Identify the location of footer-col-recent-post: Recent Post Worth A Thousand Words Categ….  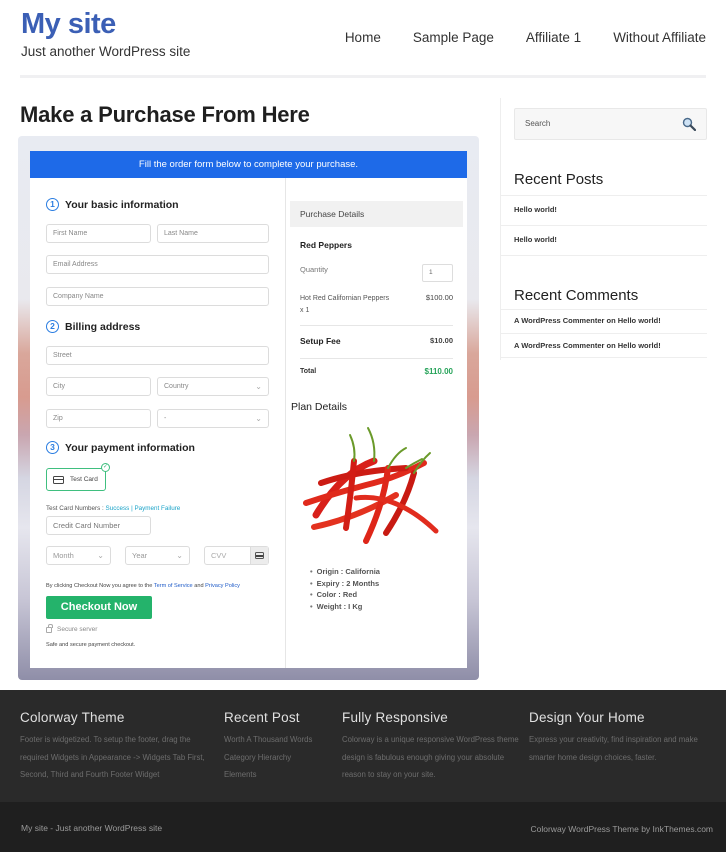
(279, 747).